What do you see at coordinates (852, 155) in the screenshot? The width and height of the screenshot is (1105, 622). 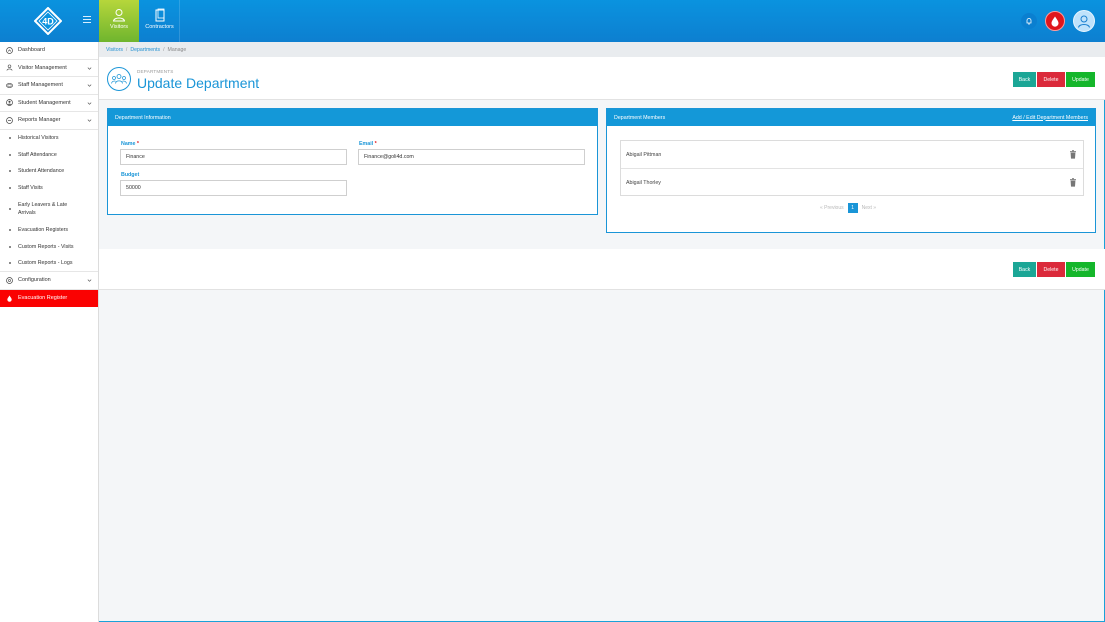 I see `list-item: Abigail Pittman` at bounding box center [852, 155].